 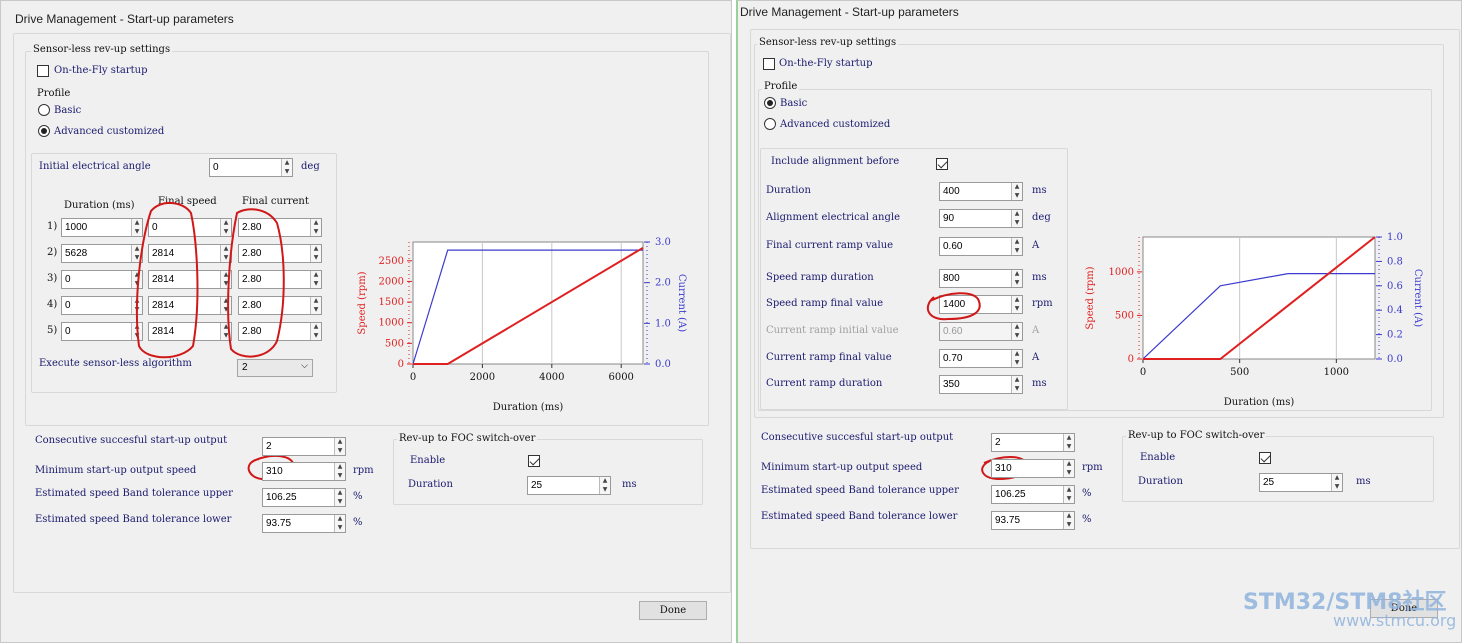 What do you see at coordinates (1395, 620) in the screenshot?
I see `watermark-url: www.stmcu.org` at bounding box center [1395, 620].